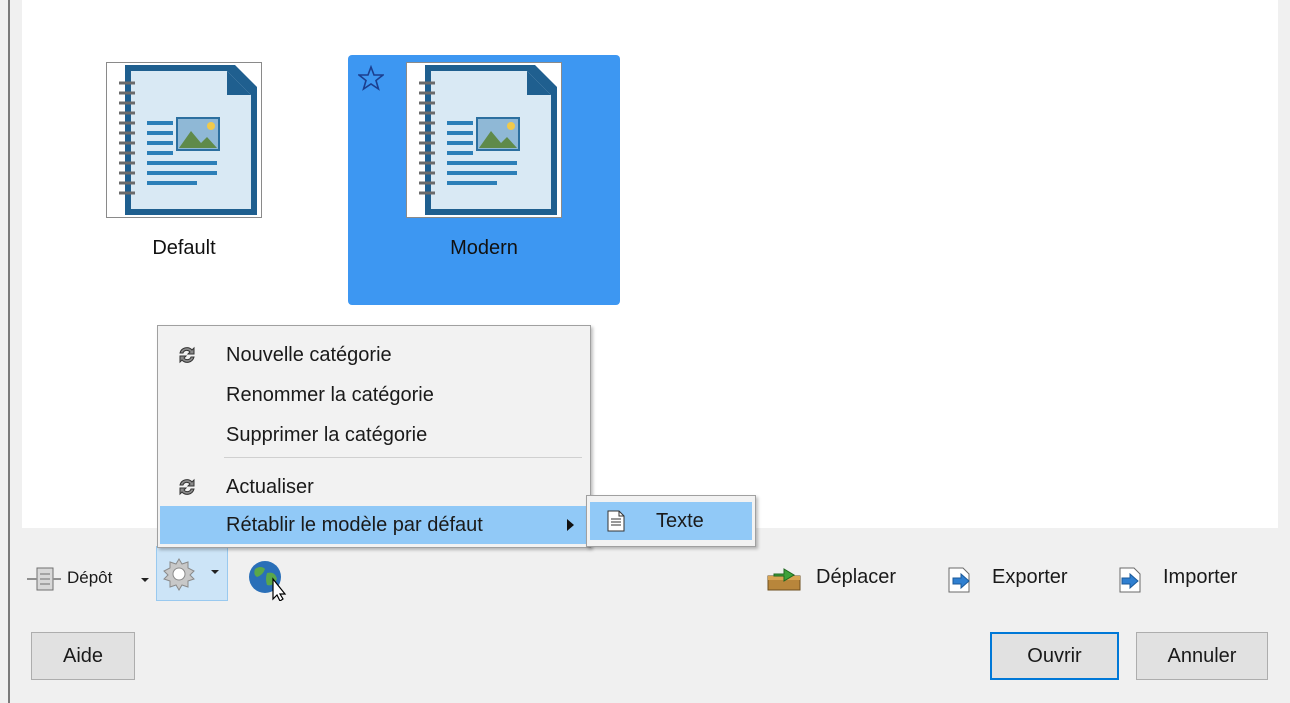 This screenshot has width=1290, height=703. I want to click on server-icon, so click(44, 582).